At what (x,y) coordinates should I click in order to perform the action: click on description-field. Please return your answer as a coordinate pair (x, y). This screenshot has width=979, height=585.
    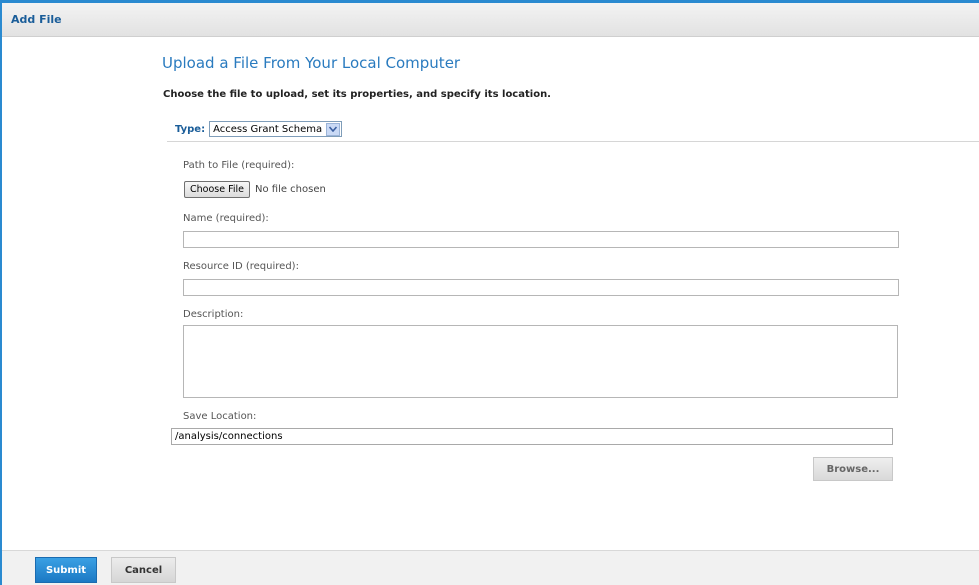
    Looking at the image, I should click on (540, 361).